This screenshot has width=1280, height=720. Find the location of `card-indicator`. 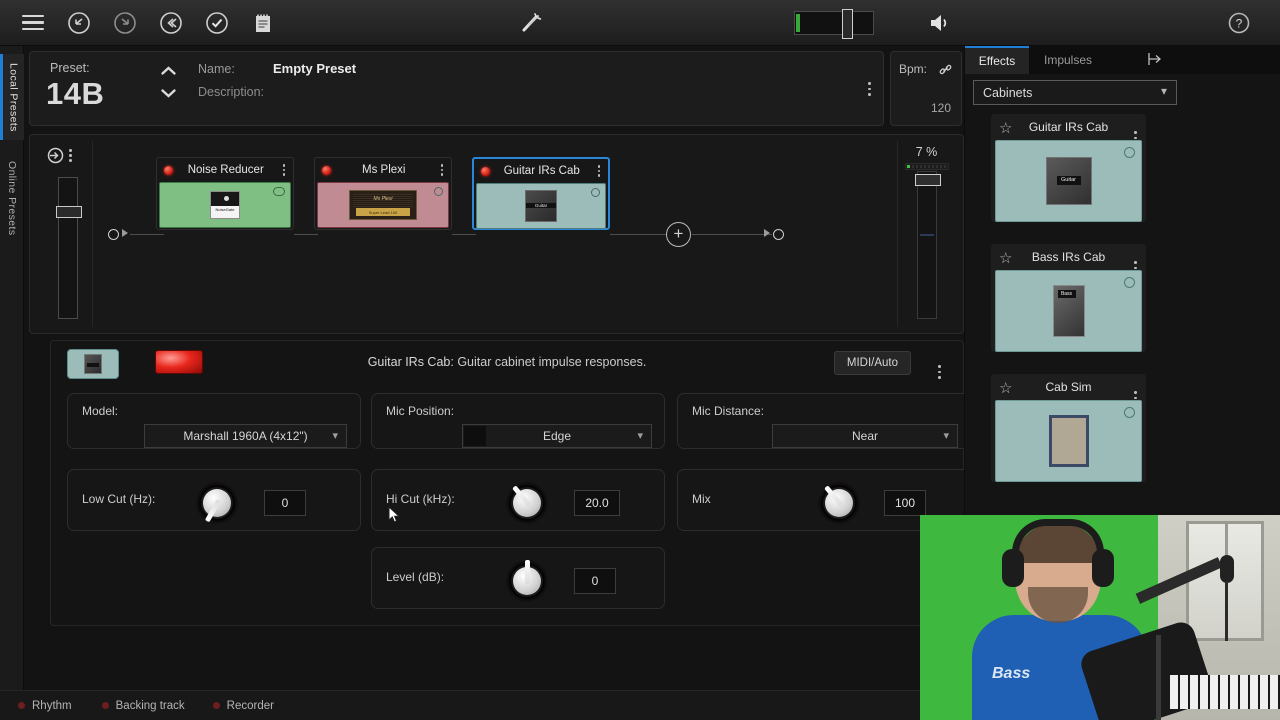

card-indicator is located at coordinates (1129, 282).